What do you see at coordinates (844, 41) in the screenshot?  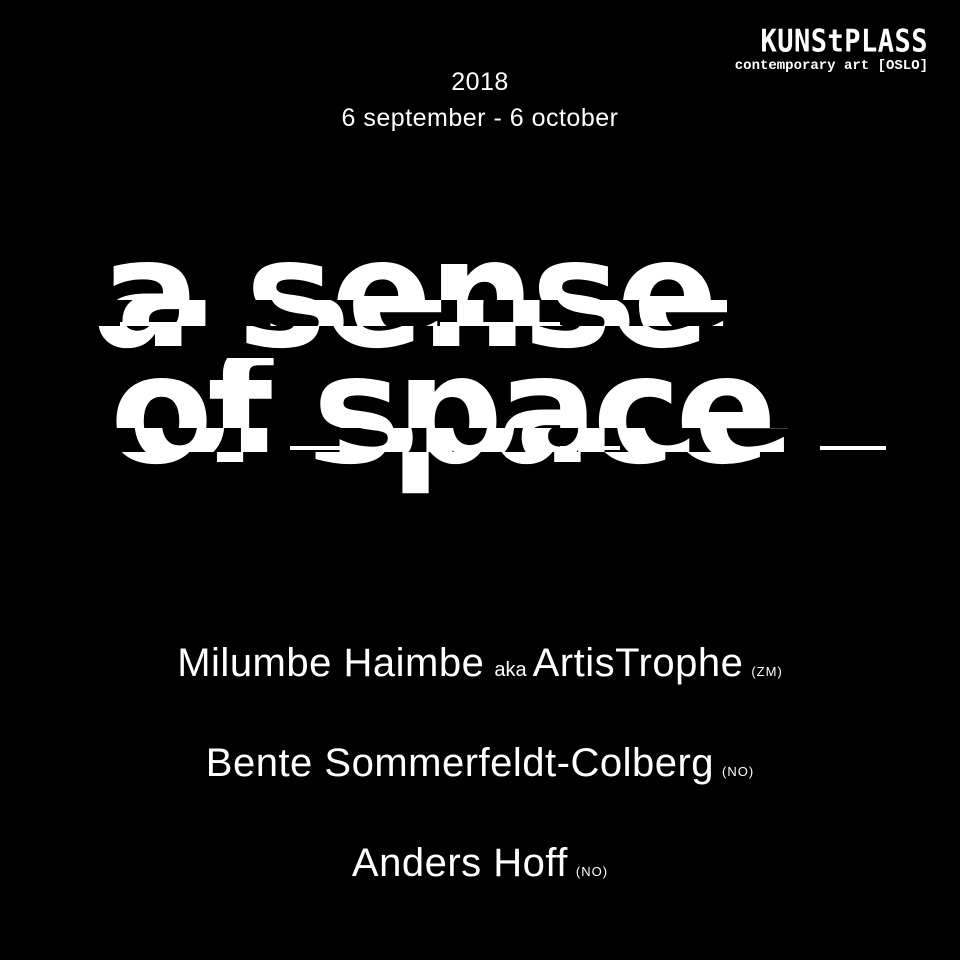 I see `logo-name: KUNStPLASS` at bounding box center [844, 41].